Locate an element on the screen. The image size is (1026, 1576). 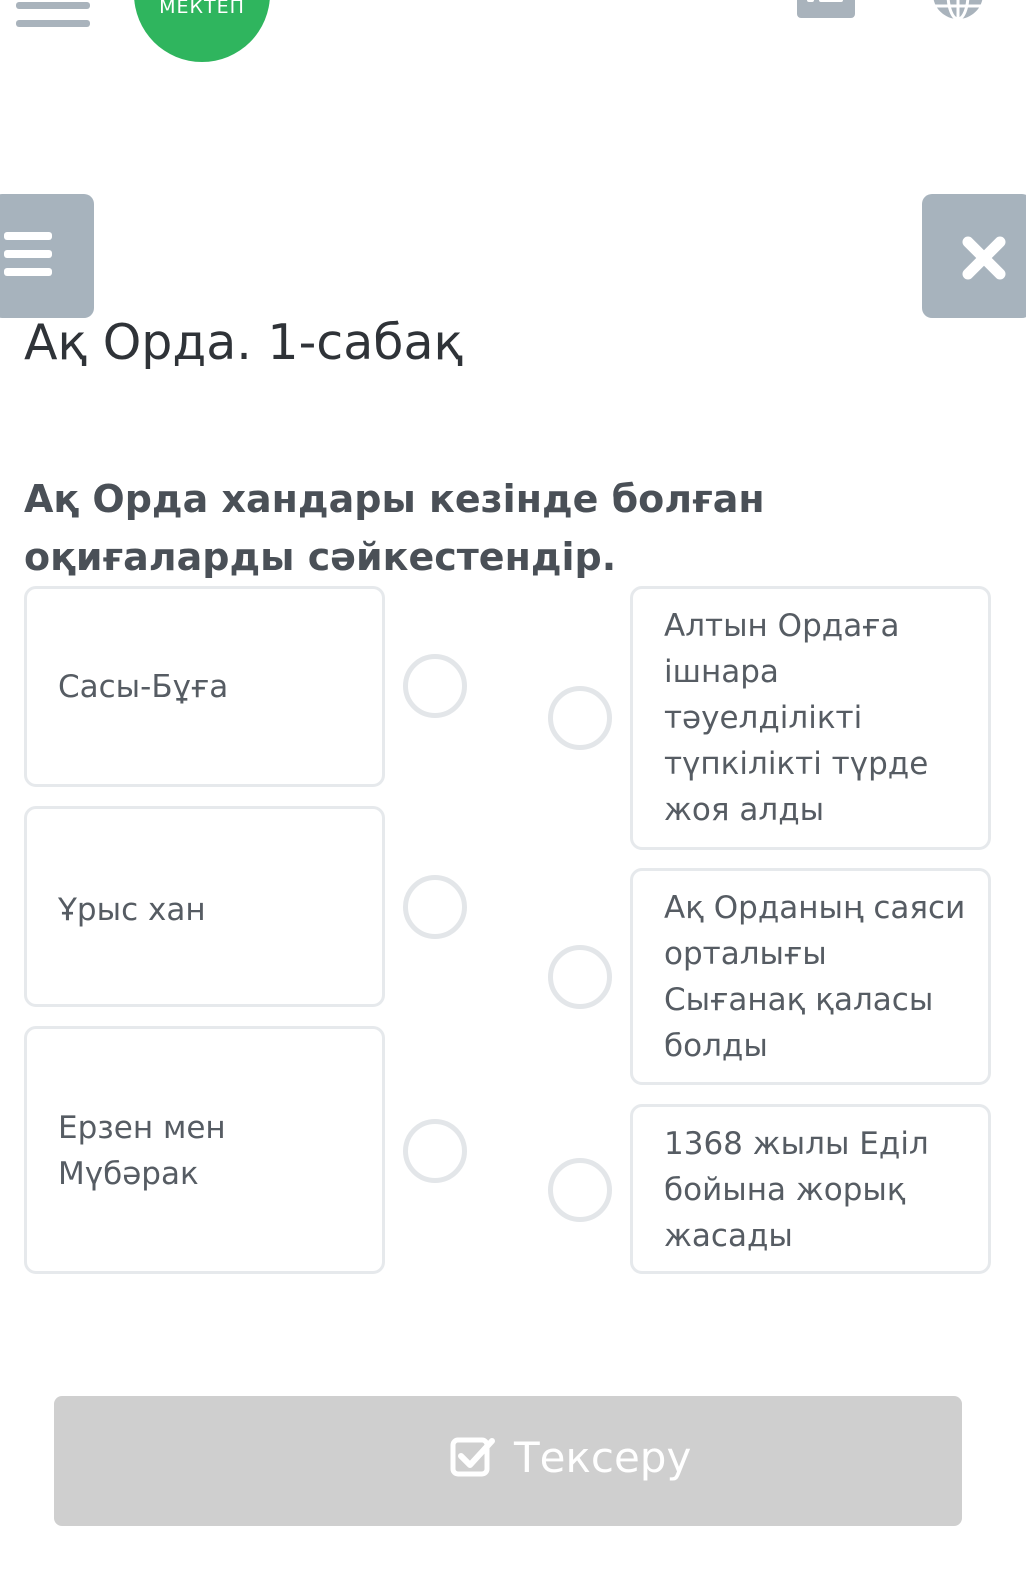
left-match-card: Ұрыс хан is located at coordinates (204, 906).